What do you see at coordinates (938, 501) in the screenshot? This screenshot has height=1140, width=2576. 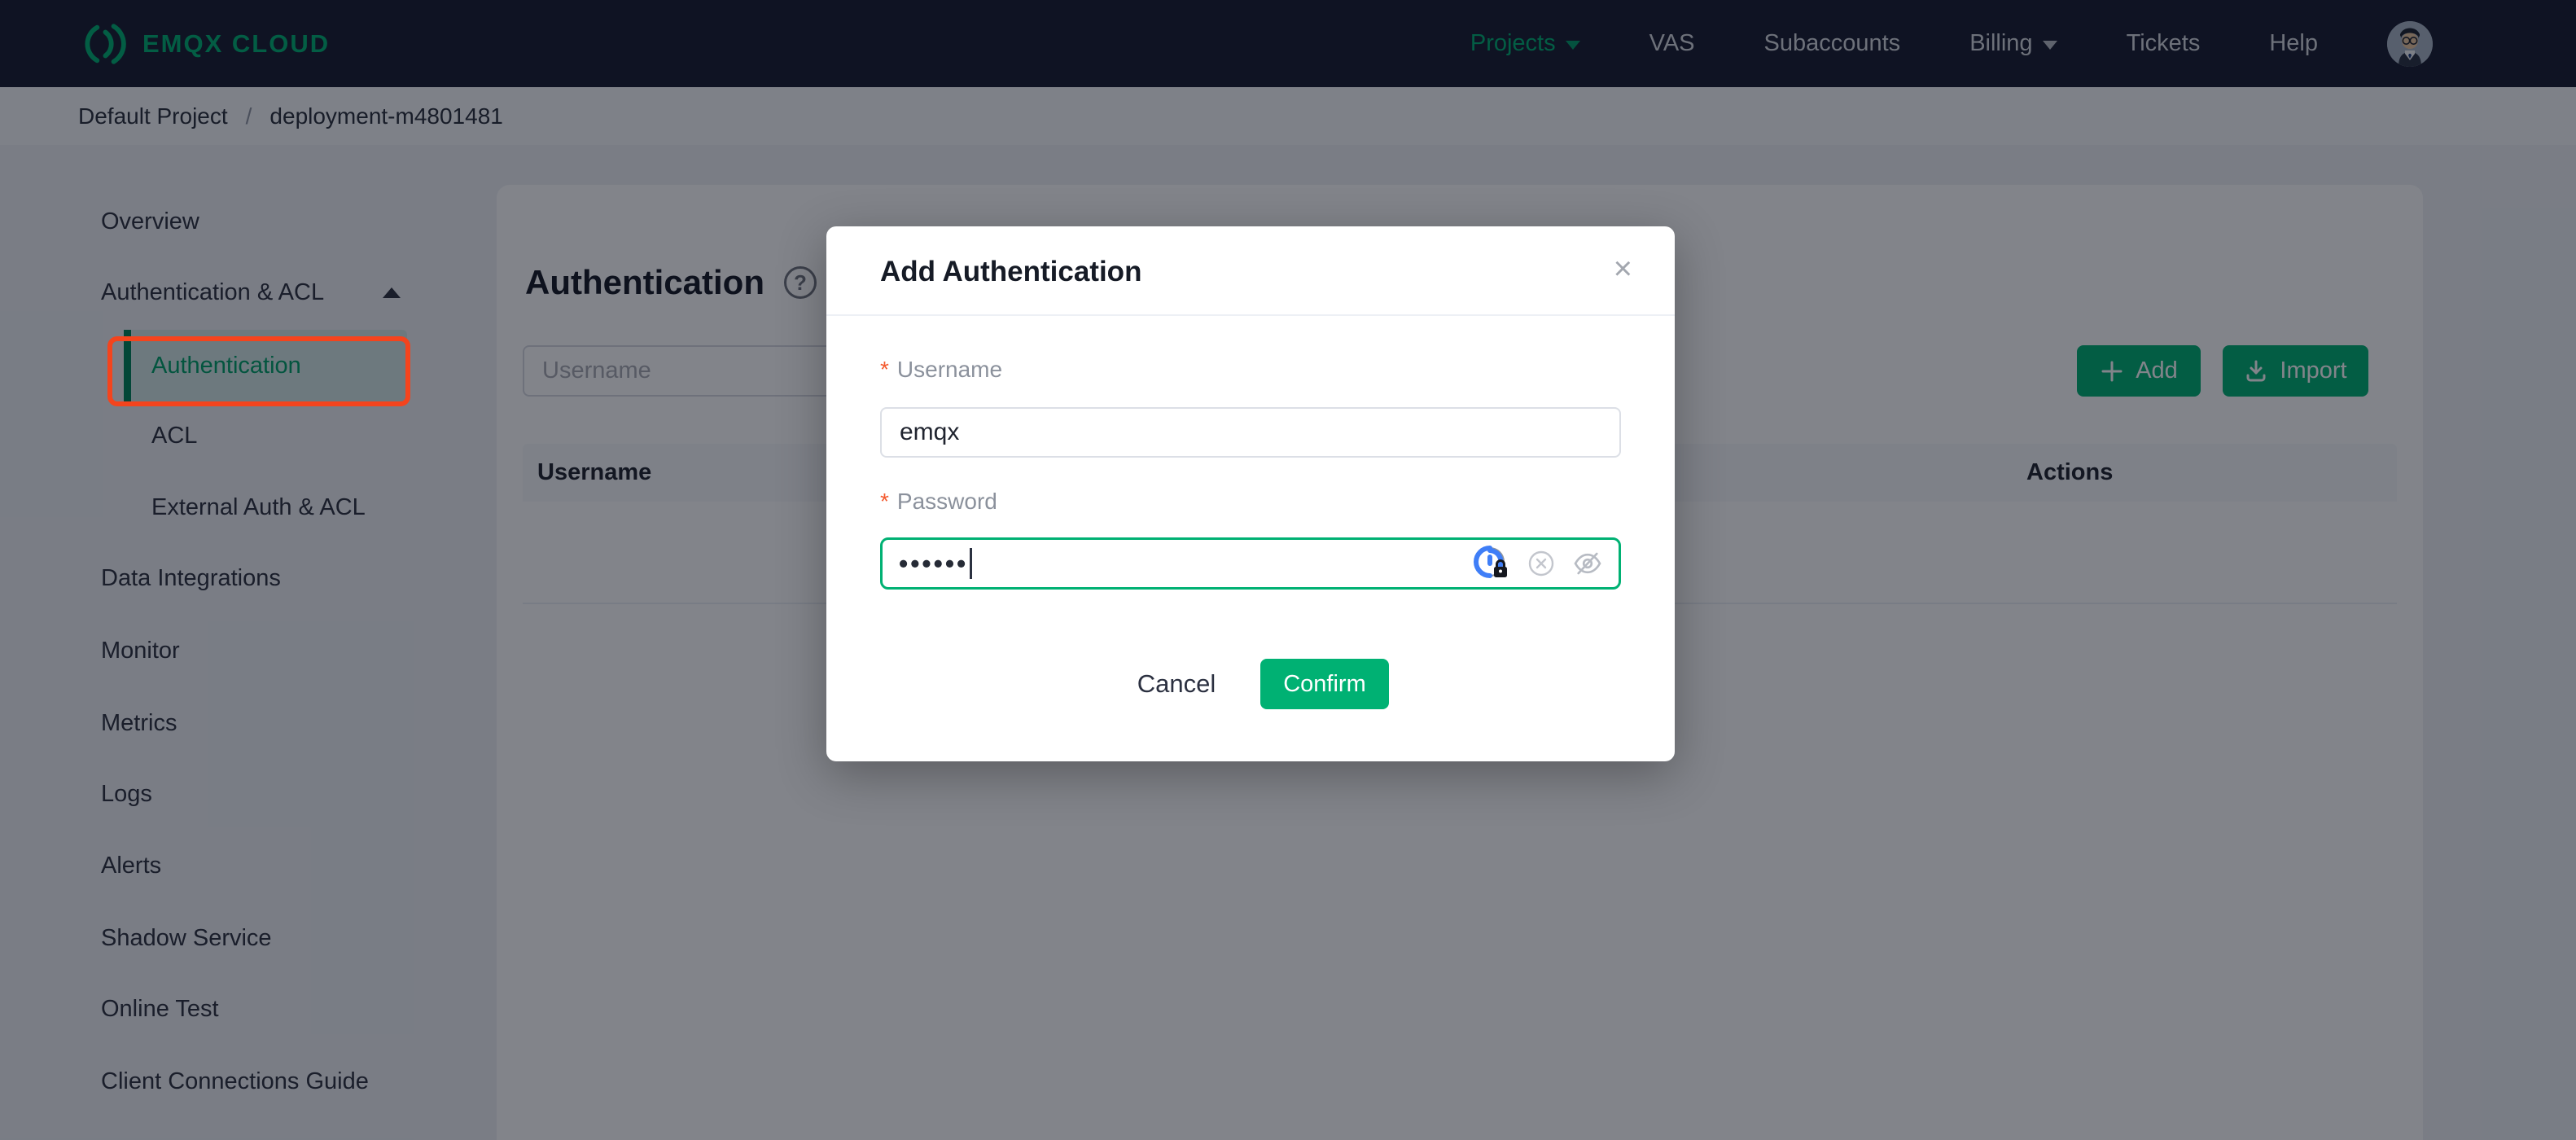 I see `password-label: * Password` at bounding box center [938, 501].